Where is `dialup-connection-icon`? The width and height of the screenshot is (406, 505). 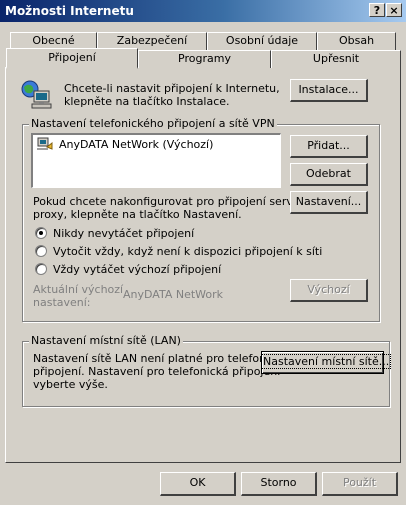
dialup-connection-icon is located at coordinates (45, 144).